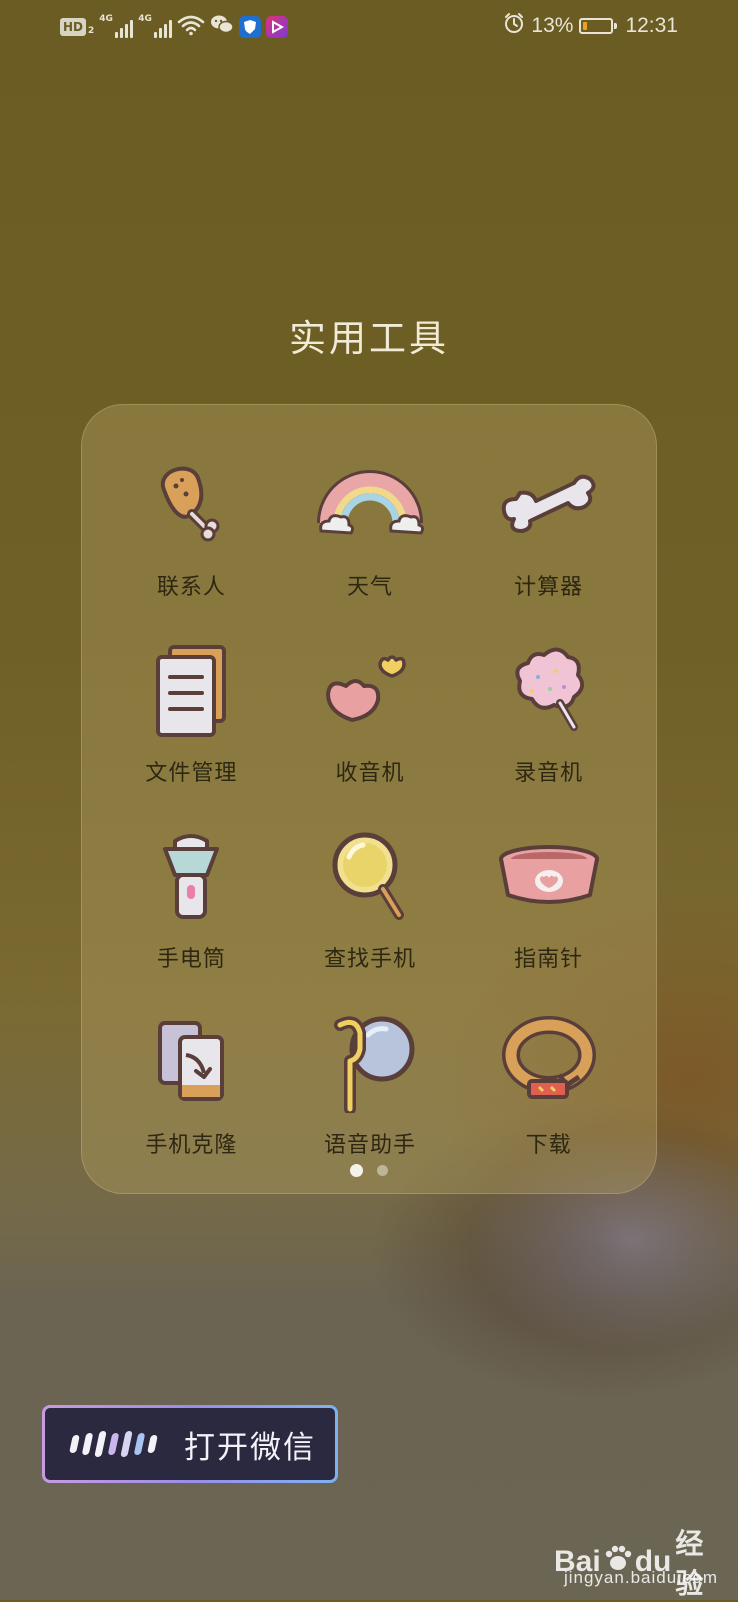  I want to click on hd-sub-label: 2, so click(91, 31).